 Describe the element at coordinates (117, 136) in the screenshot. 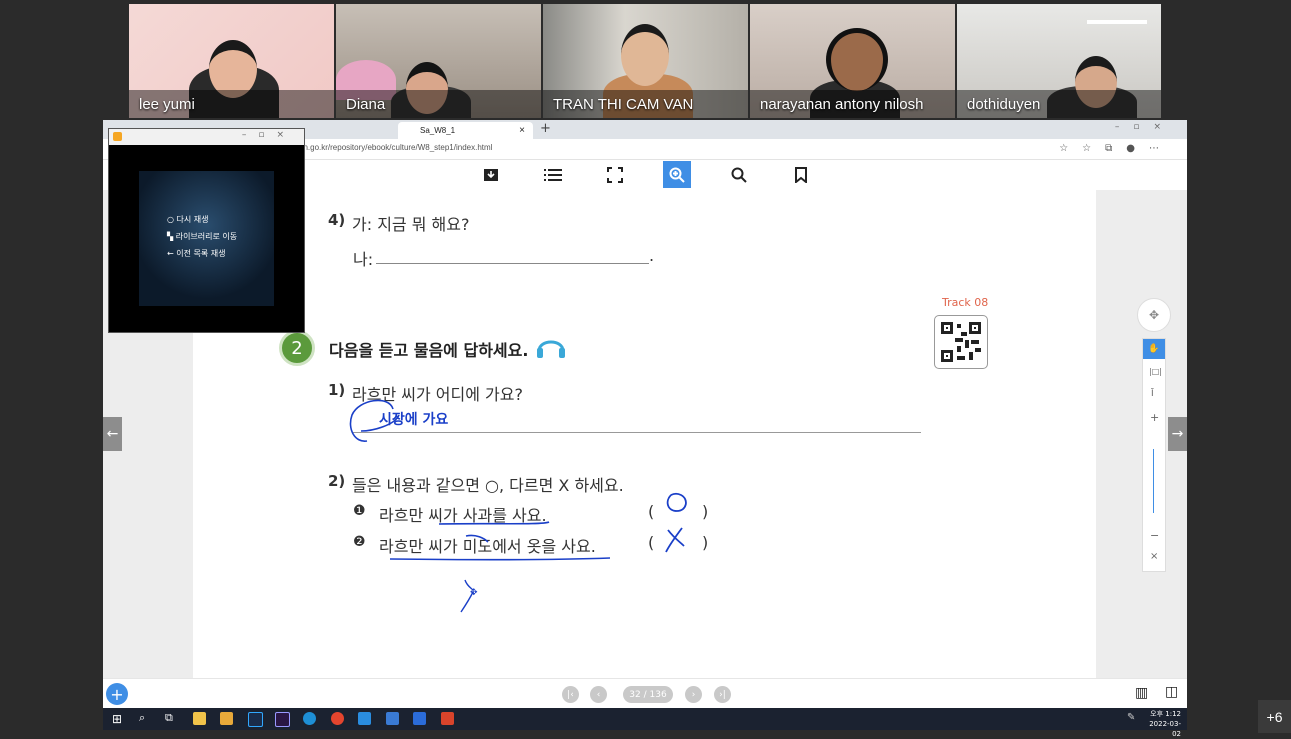

I see `media-player-icon` at that location.